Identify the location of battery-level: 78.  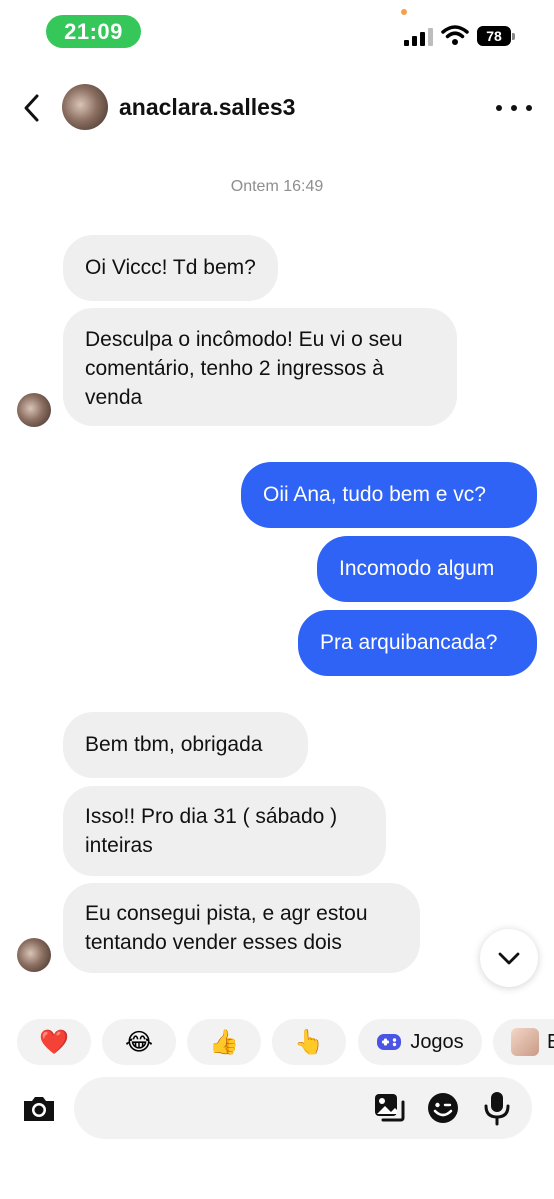
(494, 36).